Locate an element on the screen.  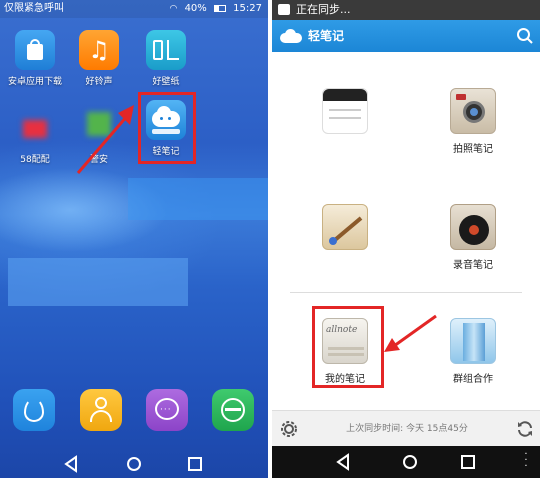
message-icon: ··· is located at coordinates (167, 409).